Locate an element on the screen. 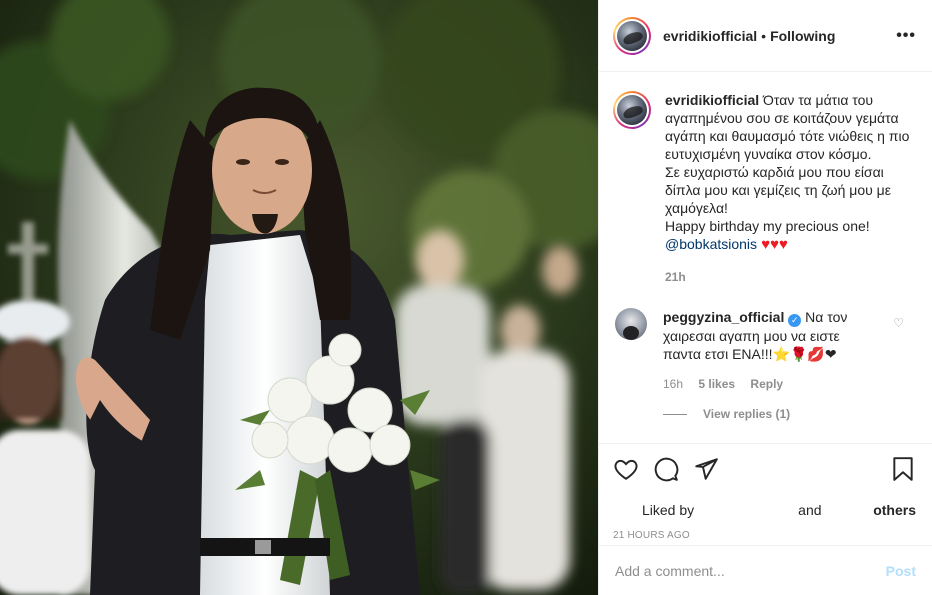 This screenshot has width=932, height=595. view-replies: View replies (1) is located at coordinates (789, 414).